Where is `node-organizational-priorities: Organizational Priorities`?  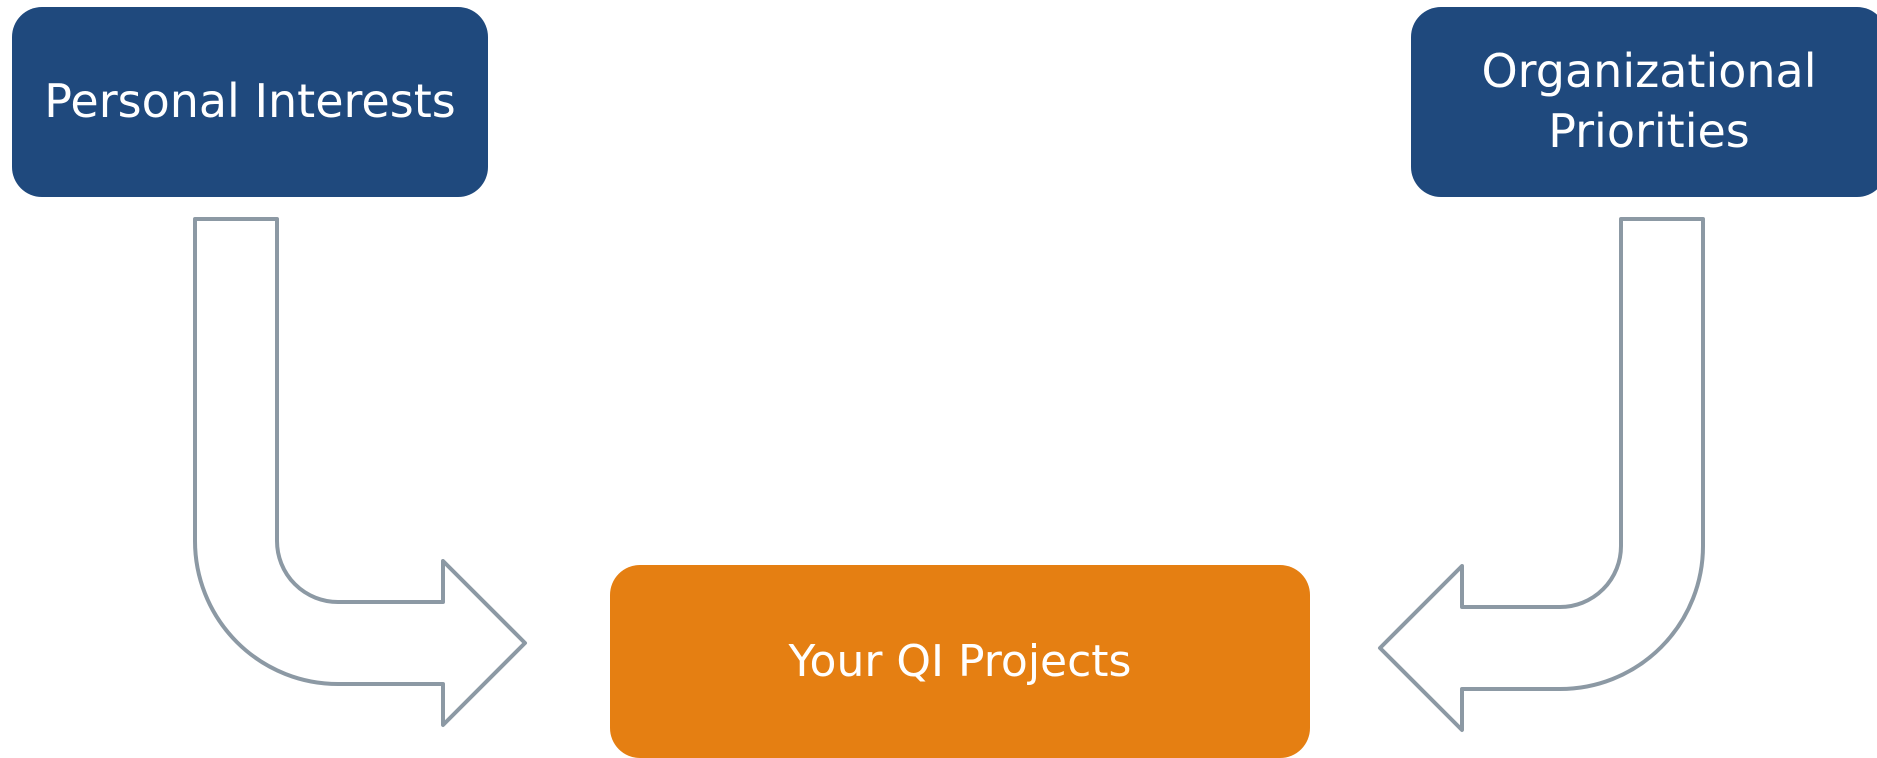 node-organizational-priorities: Organizational Priorities is located at coordinates (1644, 102).